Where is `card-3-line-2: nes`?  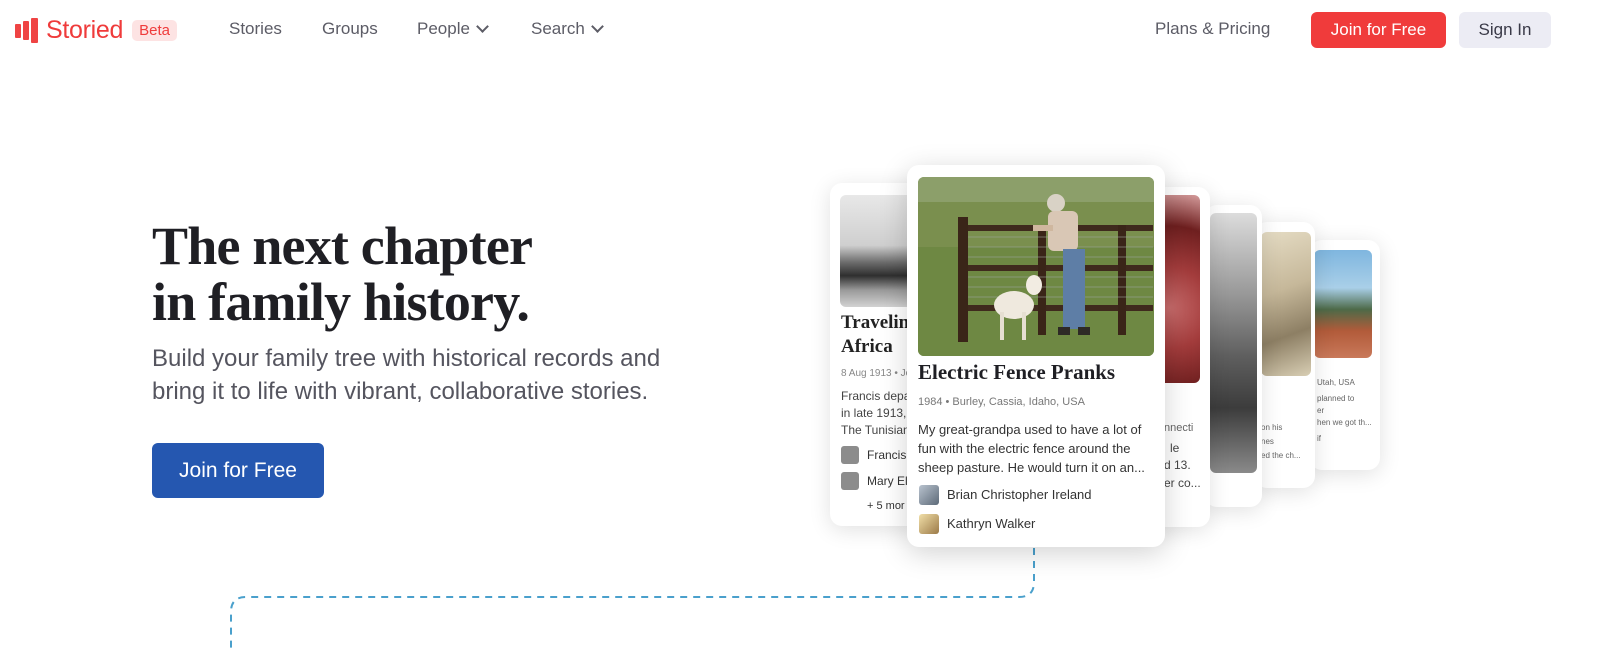
card-3-line-2: nes is located at coordinates (1267, 441).